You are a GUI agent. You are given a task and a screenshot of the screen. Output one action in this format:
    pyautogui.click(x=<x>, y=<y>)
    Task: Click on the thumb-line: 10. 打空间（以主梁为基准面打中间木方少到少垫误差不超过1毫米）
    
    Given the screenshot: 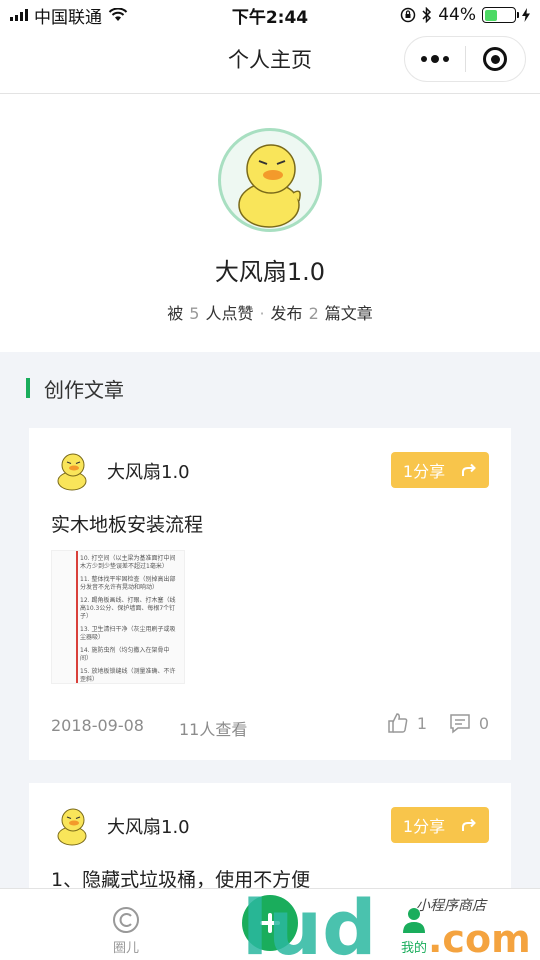 What is the action you would take?
    pyautogui.click(x=128, y=562)
    